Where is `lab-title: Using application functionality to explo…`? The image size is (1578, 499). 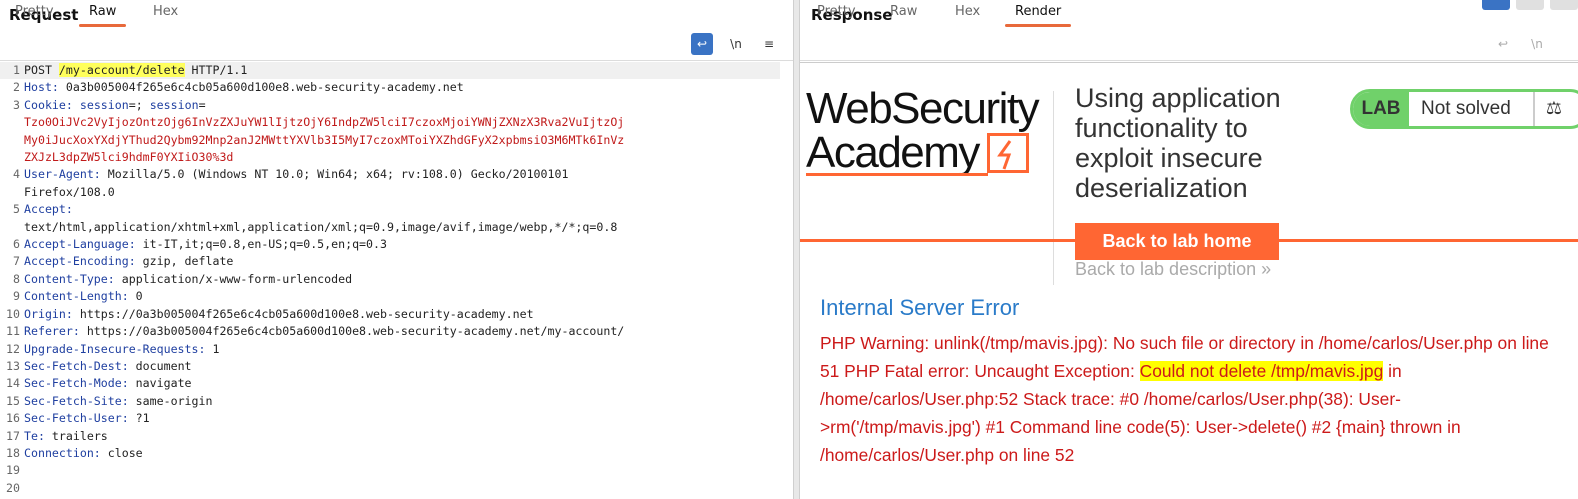 lab-title: Using application functionality to explo… is located at coordinates (1178, 143).